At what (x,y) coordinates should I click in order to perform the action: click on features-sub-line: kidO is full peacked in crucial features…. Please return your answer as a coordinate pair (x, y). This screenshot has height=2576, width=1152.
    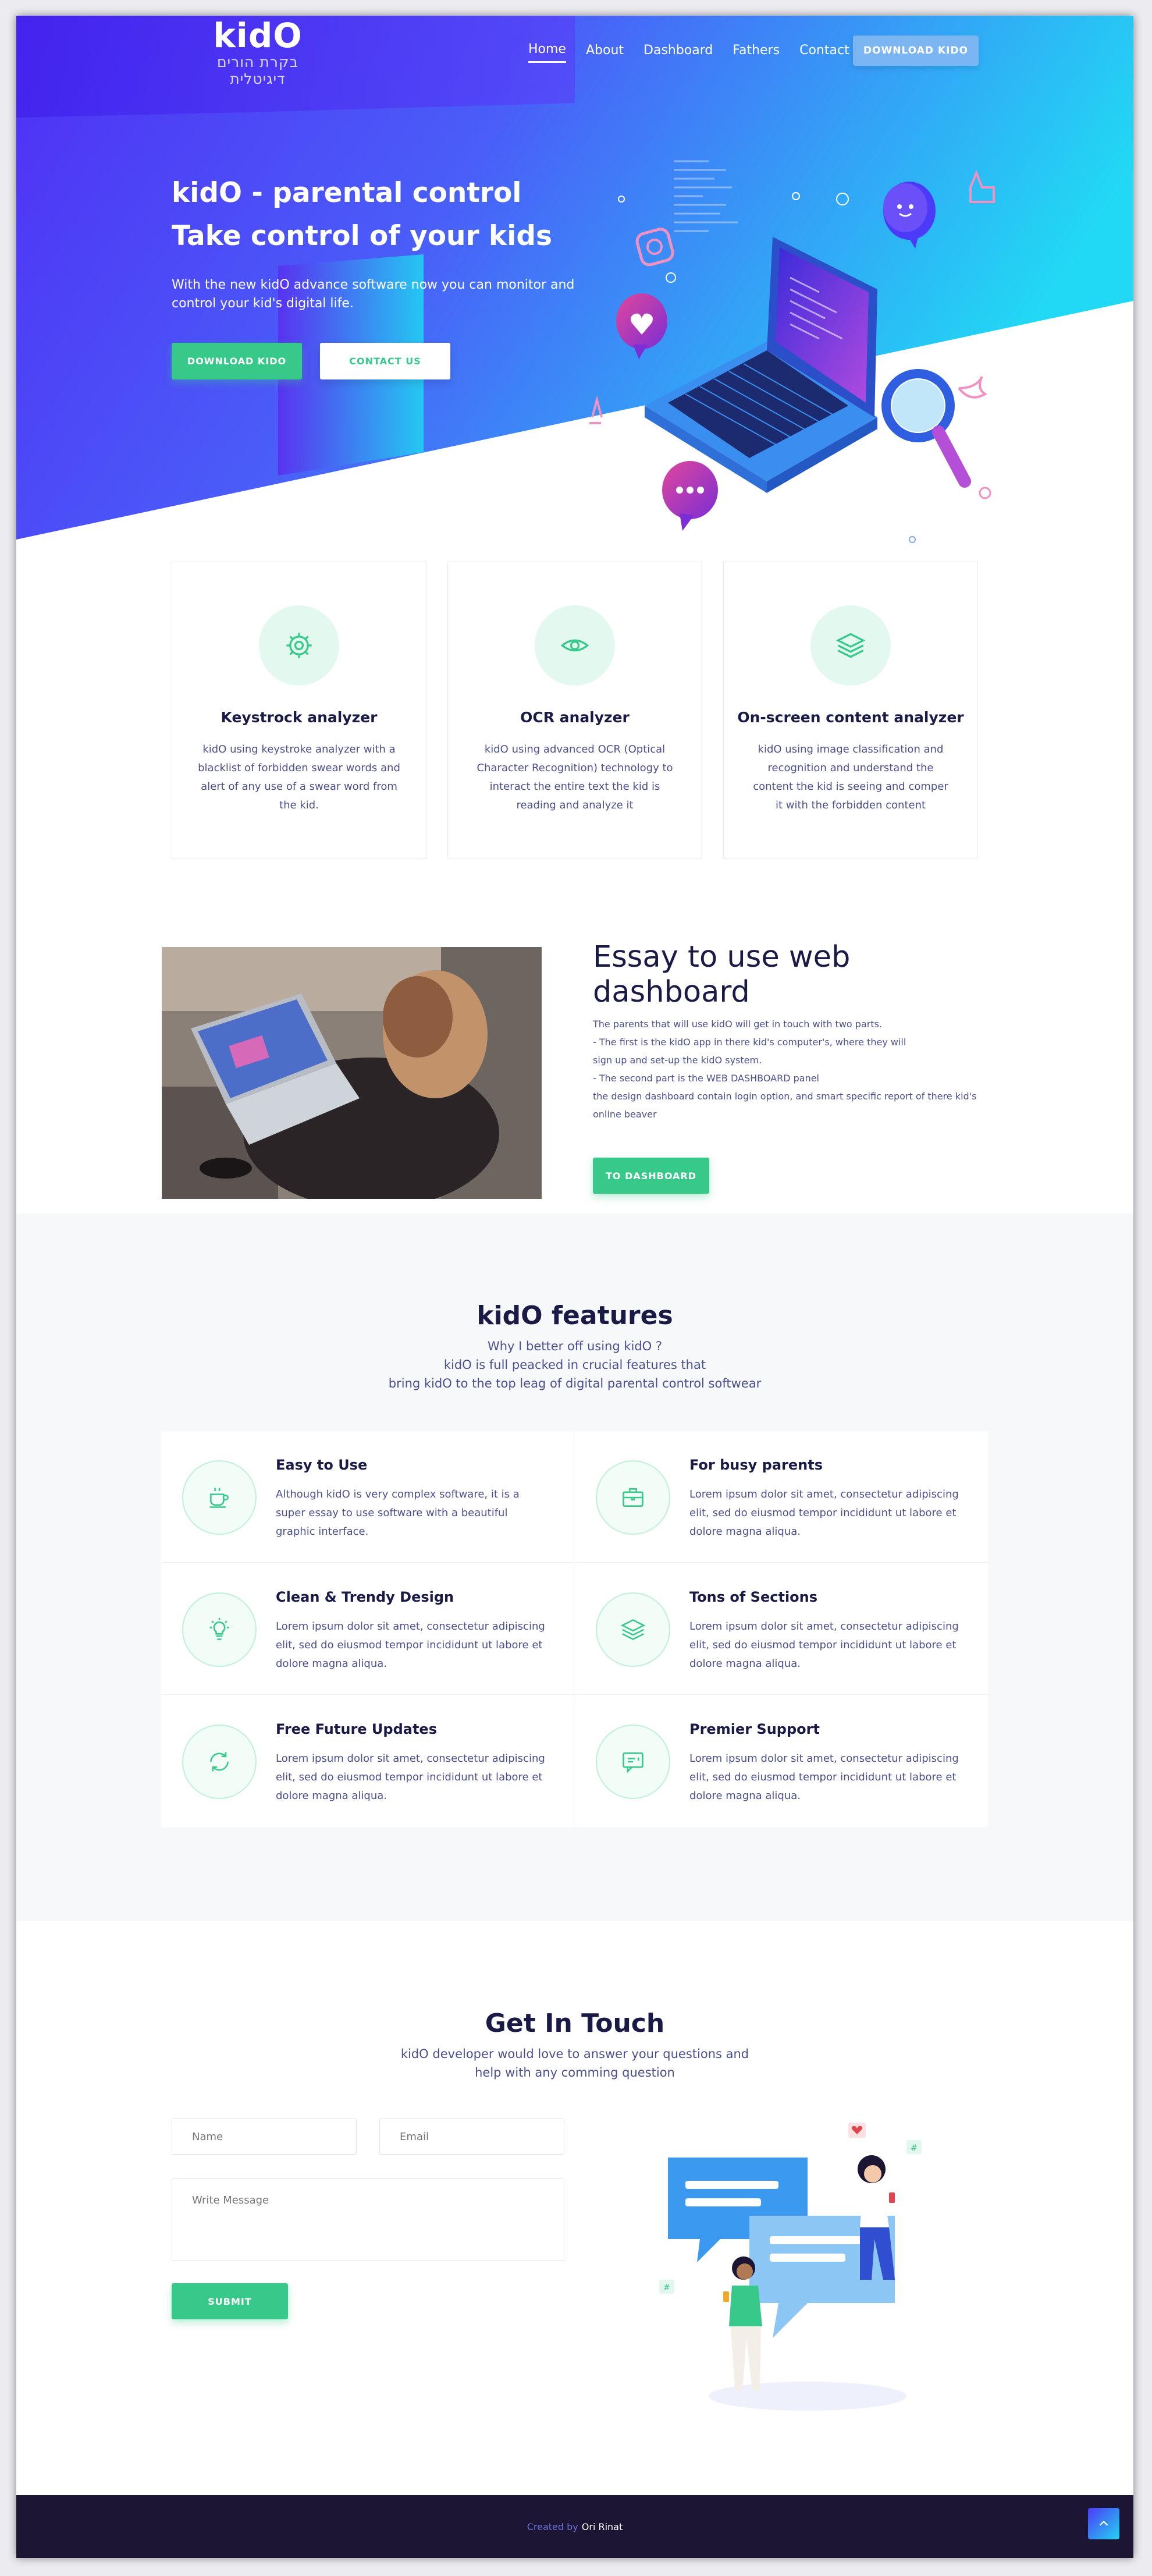
    Looking at the image, I should click on (574, 1365).